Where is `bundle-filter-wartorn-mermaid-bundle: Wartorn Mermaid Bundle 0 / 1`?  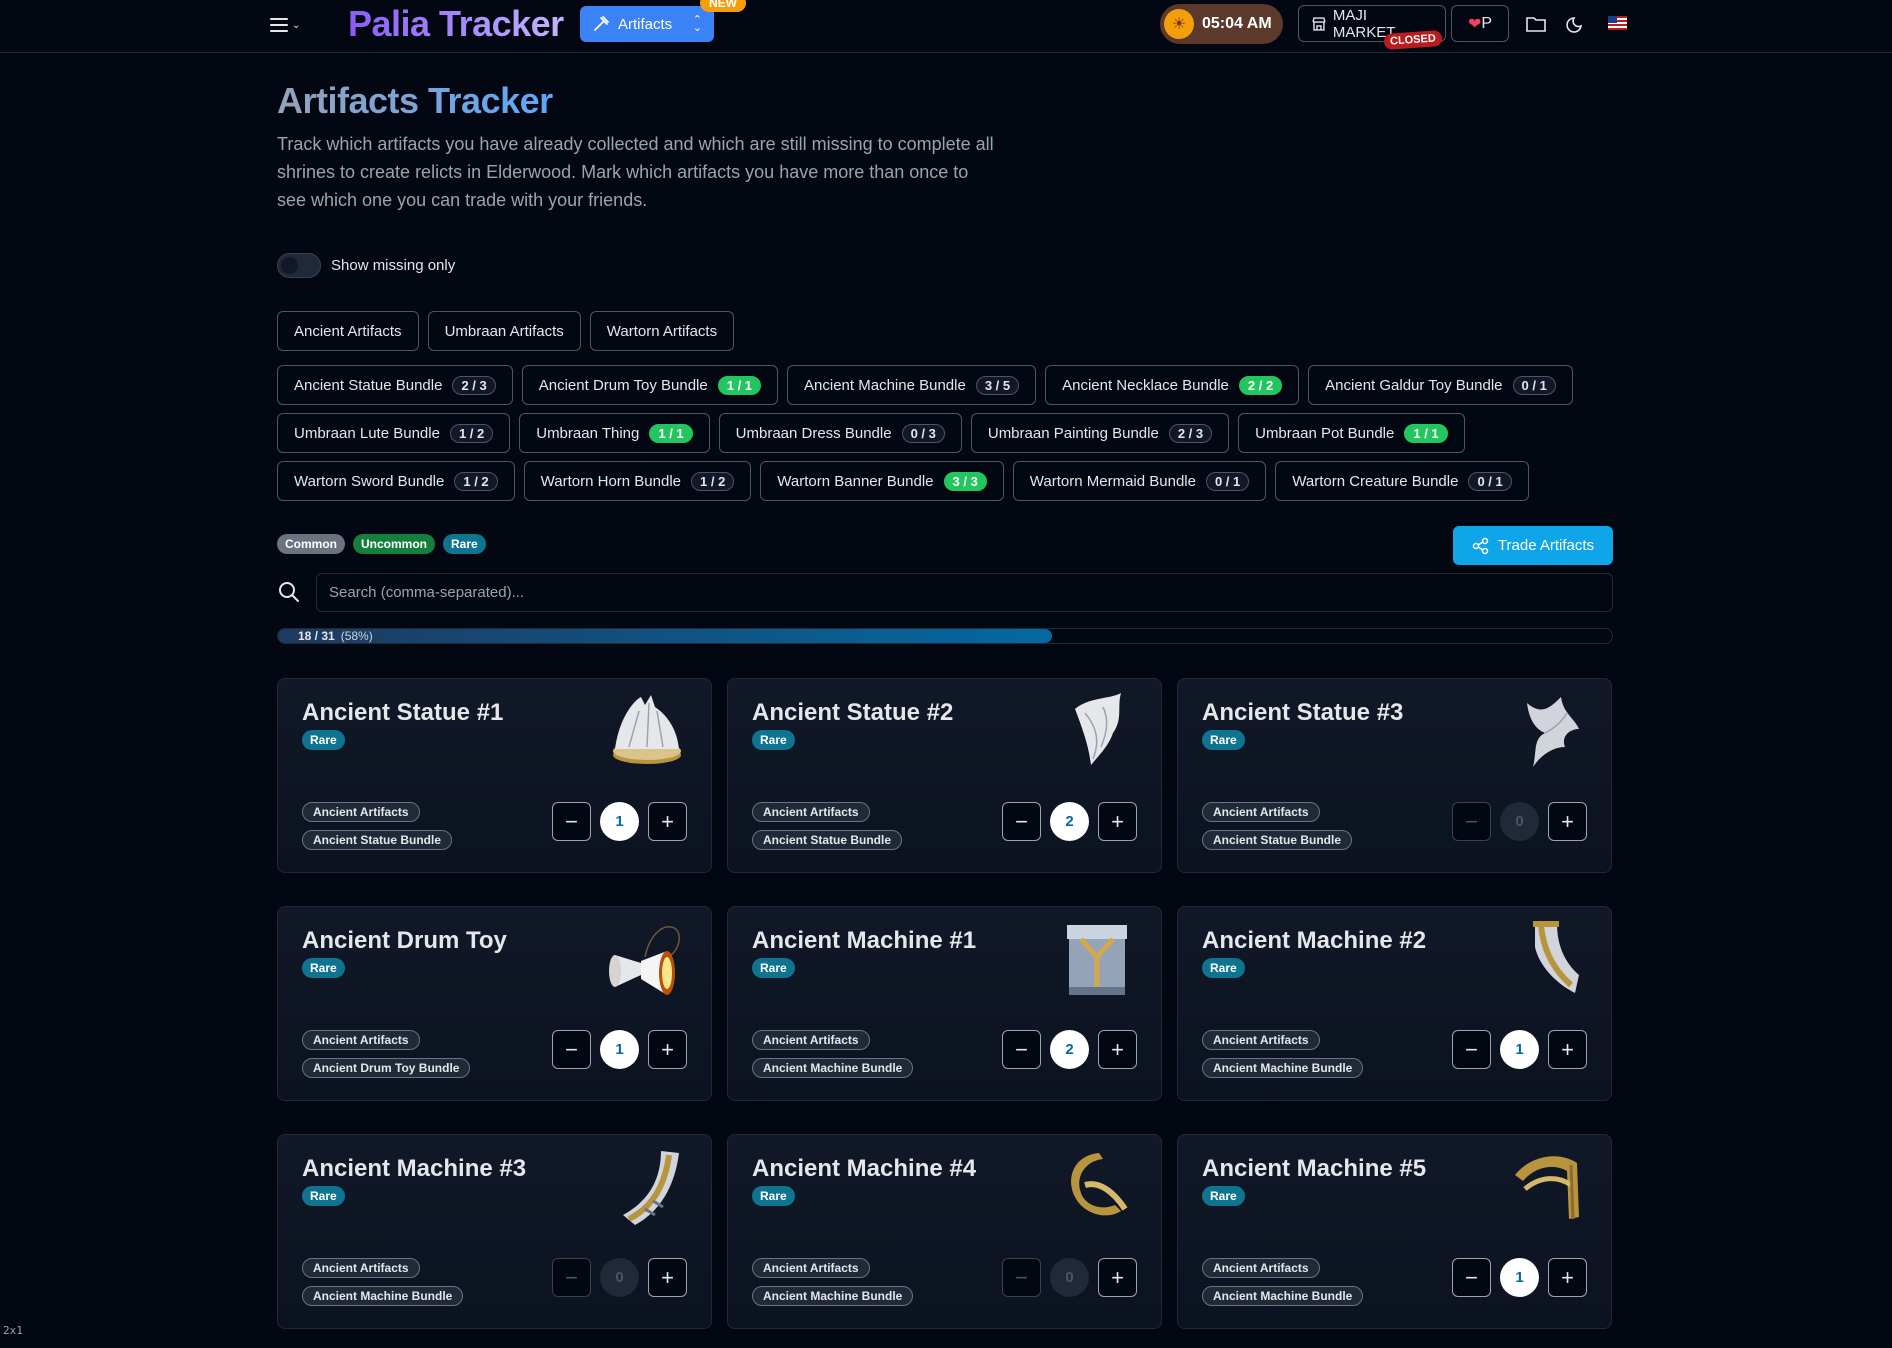
bundle-filter-wartorn-mermaid-bundle: Wartorn Mermaid Bundle 0 / 1 is located at coordinates (1139, 481).